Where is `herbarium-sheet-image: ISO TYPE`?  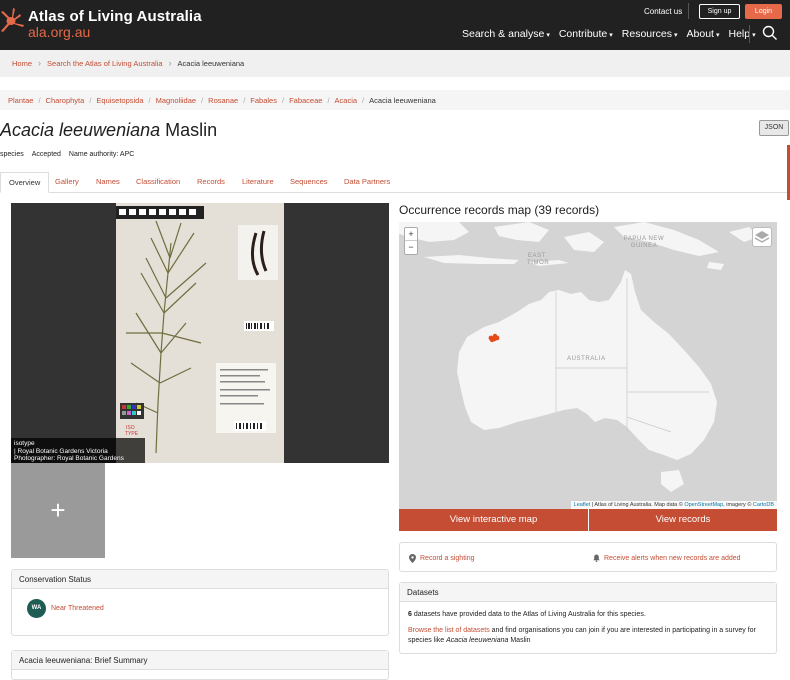 herbarium-sheet-image: ISO TYPE is located at coordinates (200, 333).